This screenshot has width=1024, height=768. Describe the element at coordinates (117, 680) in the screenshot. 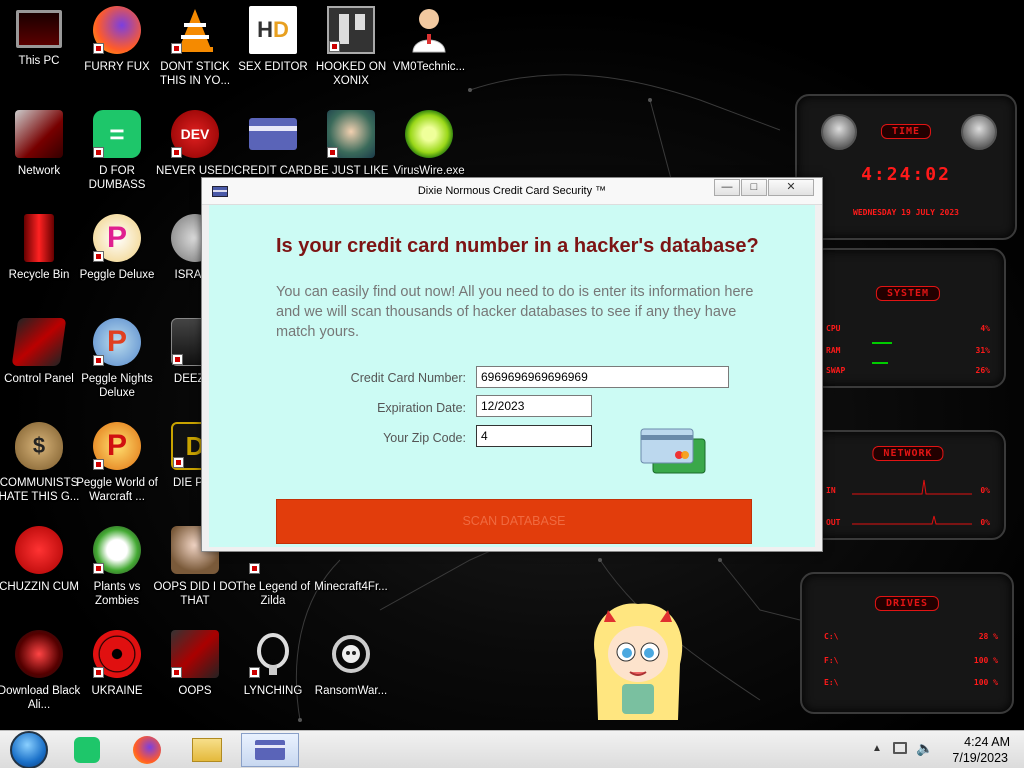

I see `desktop-icon-ukraine: UKRAINE` at that location.